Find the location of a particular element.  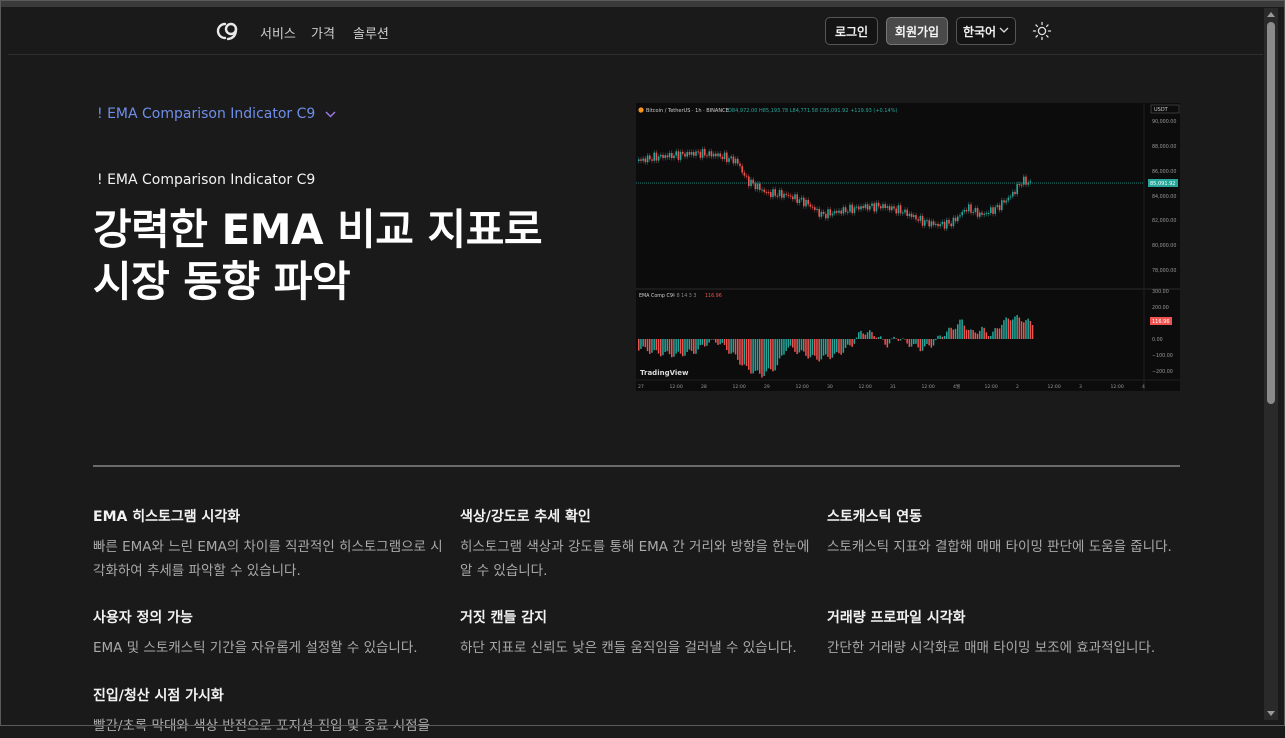

indicator-breadcrumb: ! EMA Comparison Indicator C9 is located at coordinates (216, 114).